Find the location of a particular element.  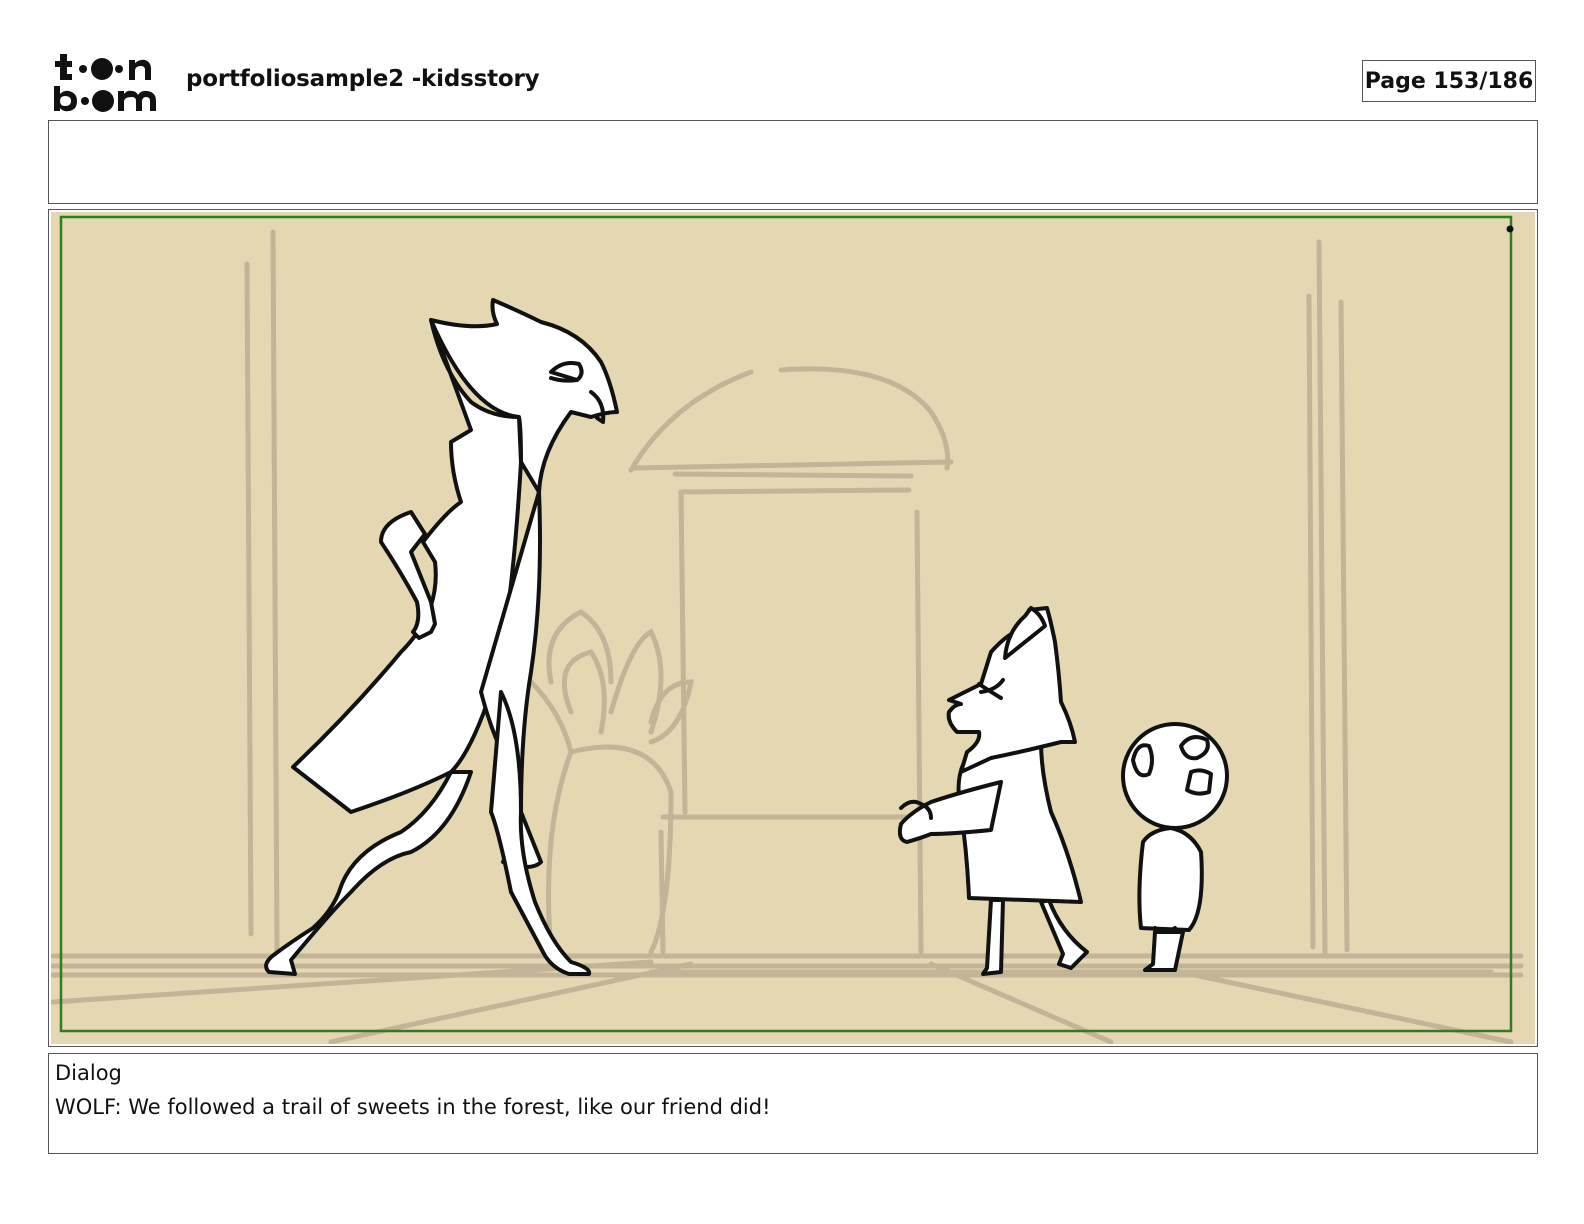

toonboom-logo-mark is located at coordinates (105, 83).